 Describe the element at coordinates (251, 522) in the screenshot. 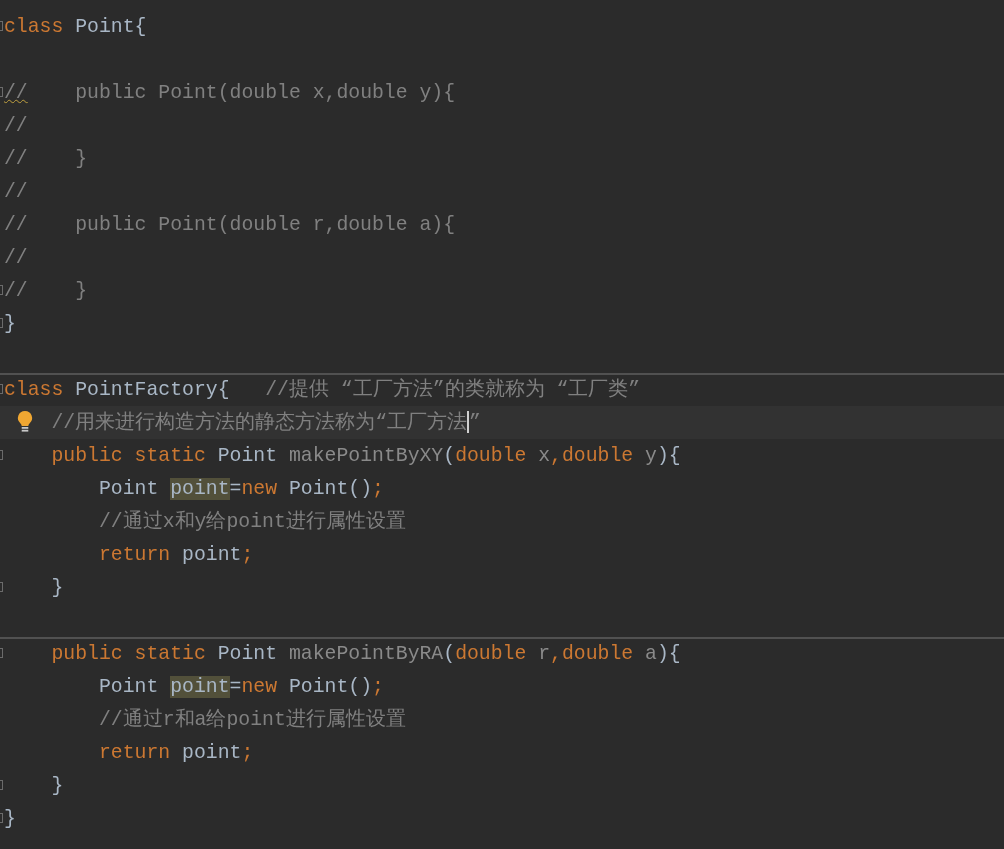

I see `code-line: //通过x和y给point进行属性设置` at that location.